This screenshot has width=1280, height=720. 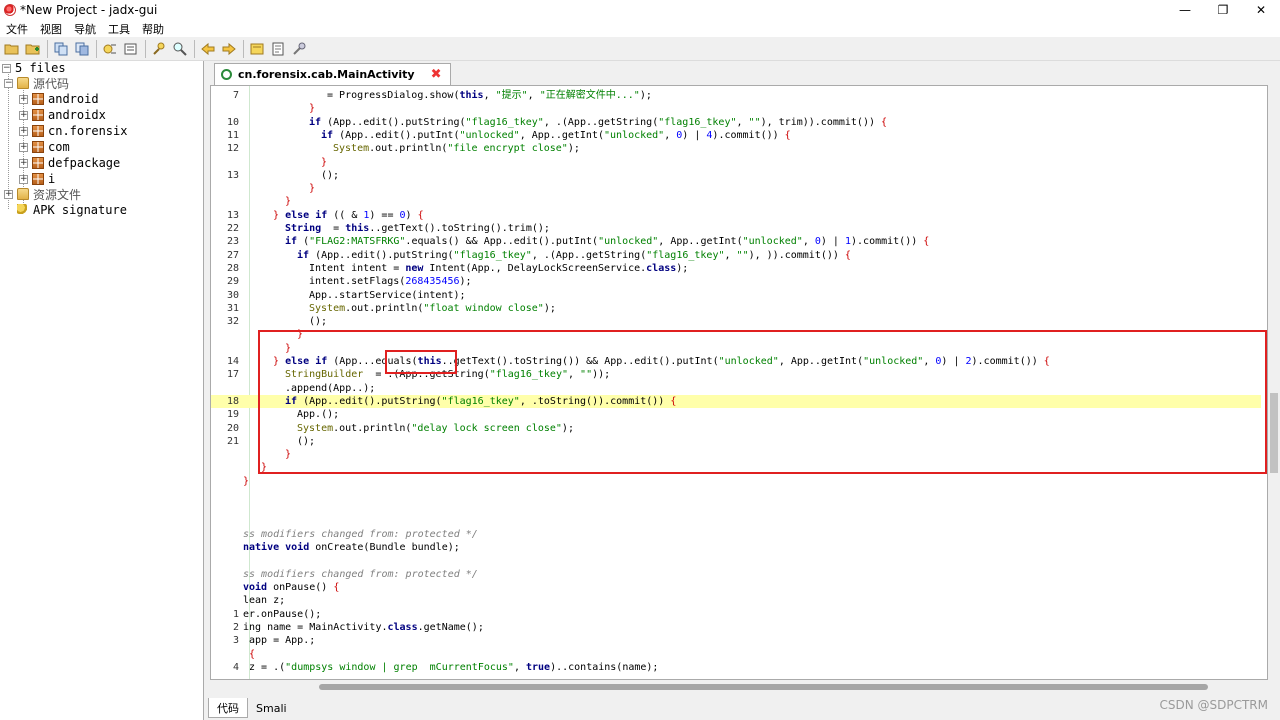 I want to click on tab-main-activity: cn.forensix.cab.MainActivity ✖, so click(x=332, y=74).